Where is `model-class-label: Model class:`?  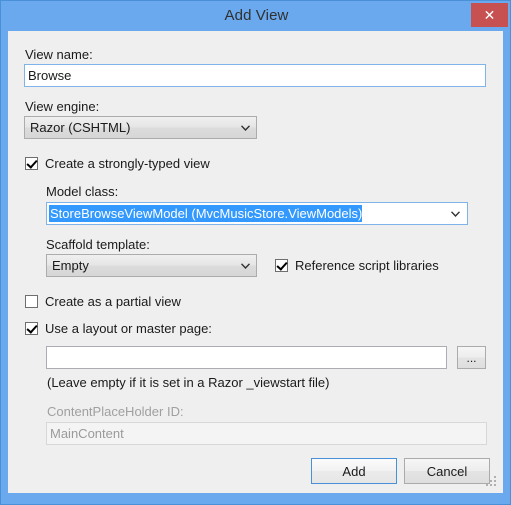 model-class-label: Model class: is located at coordinates (82, 191).